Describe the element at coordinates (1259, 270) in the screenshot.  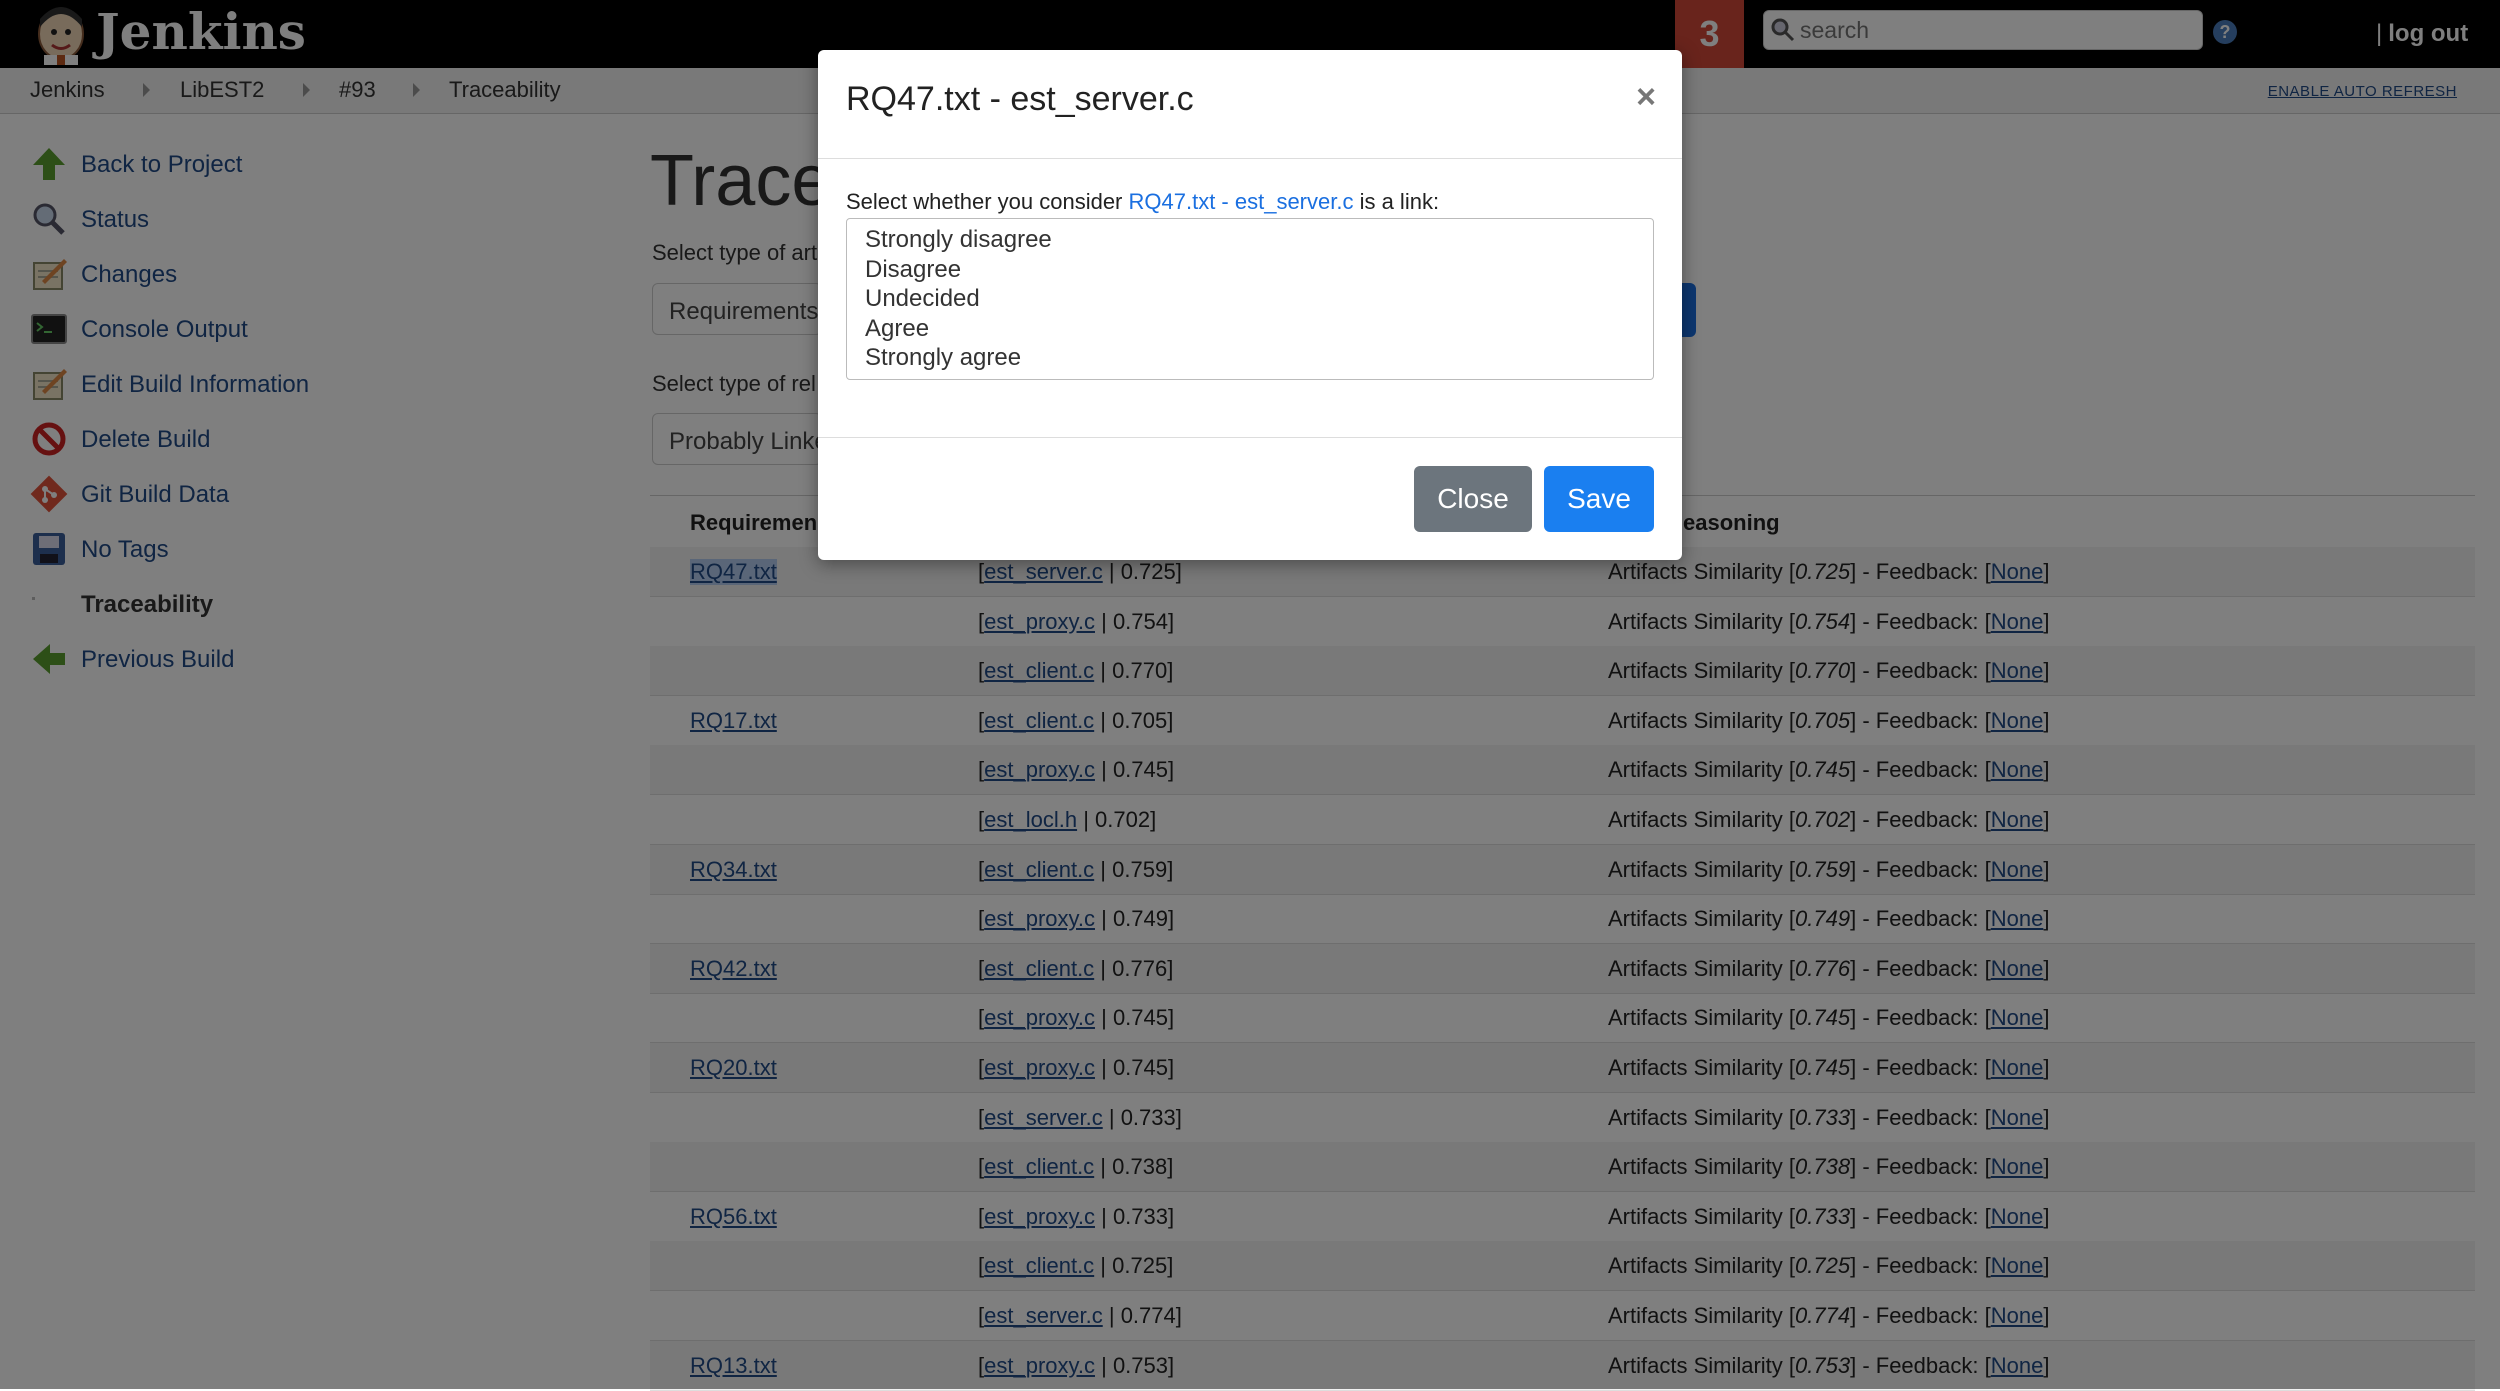
I see `option-disagree: Disagree` at that location.